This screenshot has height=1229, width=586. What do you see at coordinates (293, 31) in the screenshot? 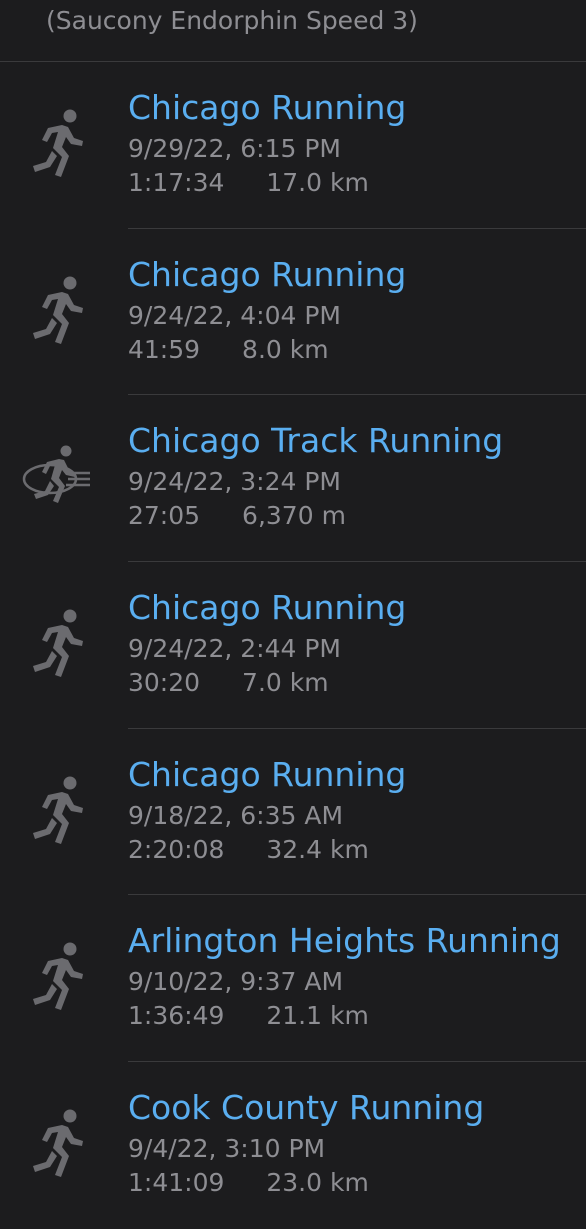
I see `shoe-name-header: (Saucony Endorphin Speed 3)` at bounding box center [293, 31].